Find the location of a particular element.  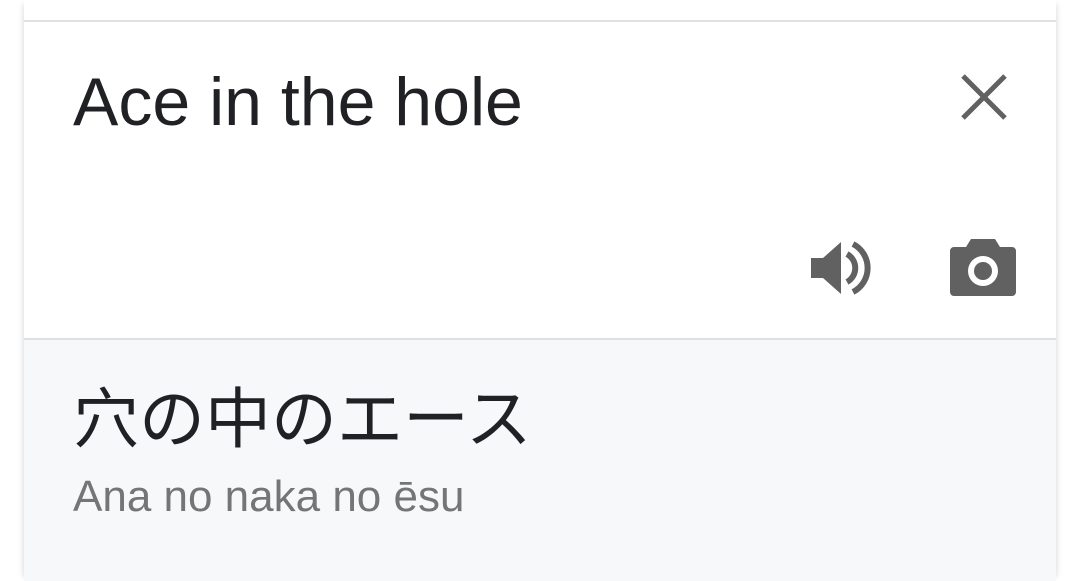

close-icon is located at coordinates (984, 97).